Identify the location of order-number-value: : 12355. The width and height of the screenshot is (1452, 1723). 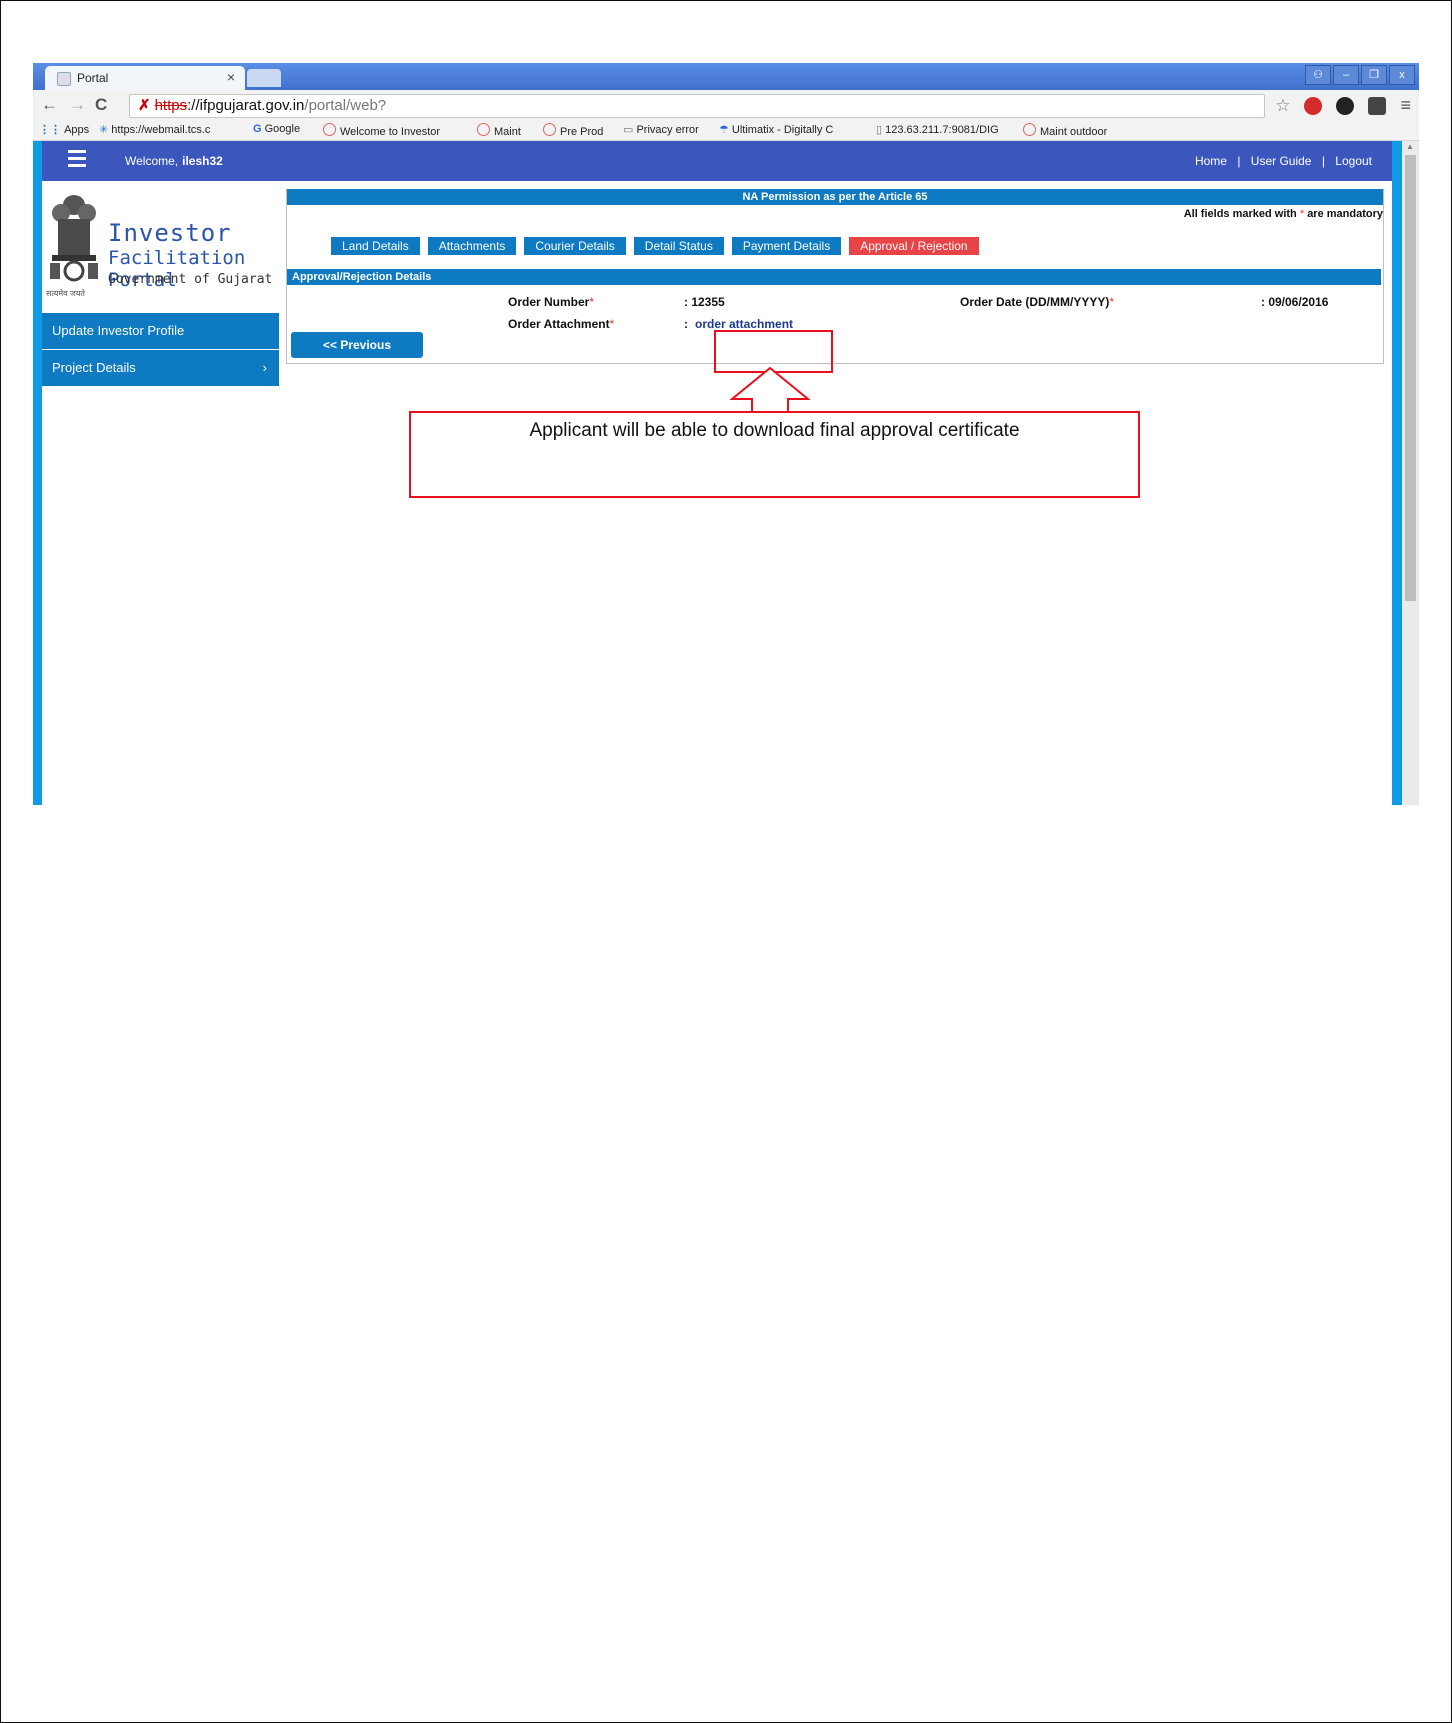
(704, 302).